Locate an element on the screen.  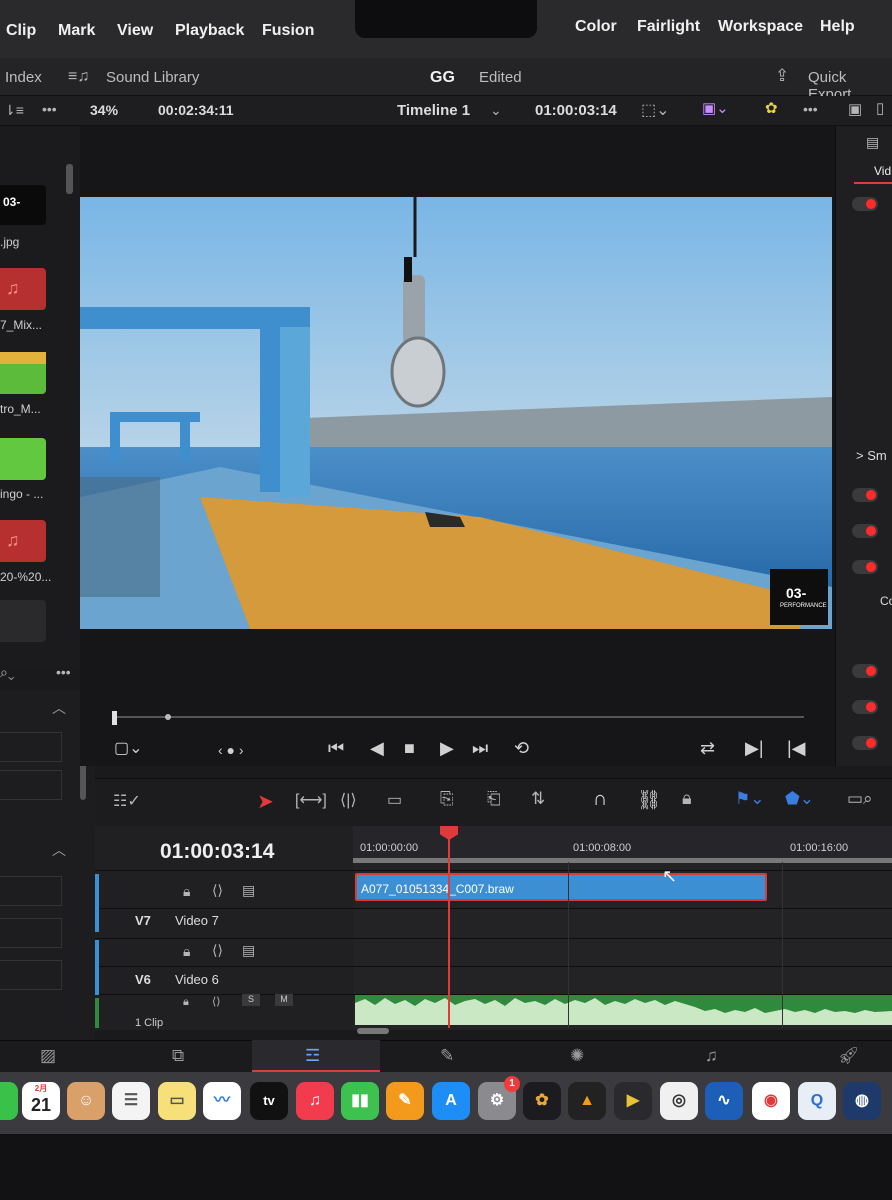
track-name-v7: Video 7 is located at coordinates (197, 920).